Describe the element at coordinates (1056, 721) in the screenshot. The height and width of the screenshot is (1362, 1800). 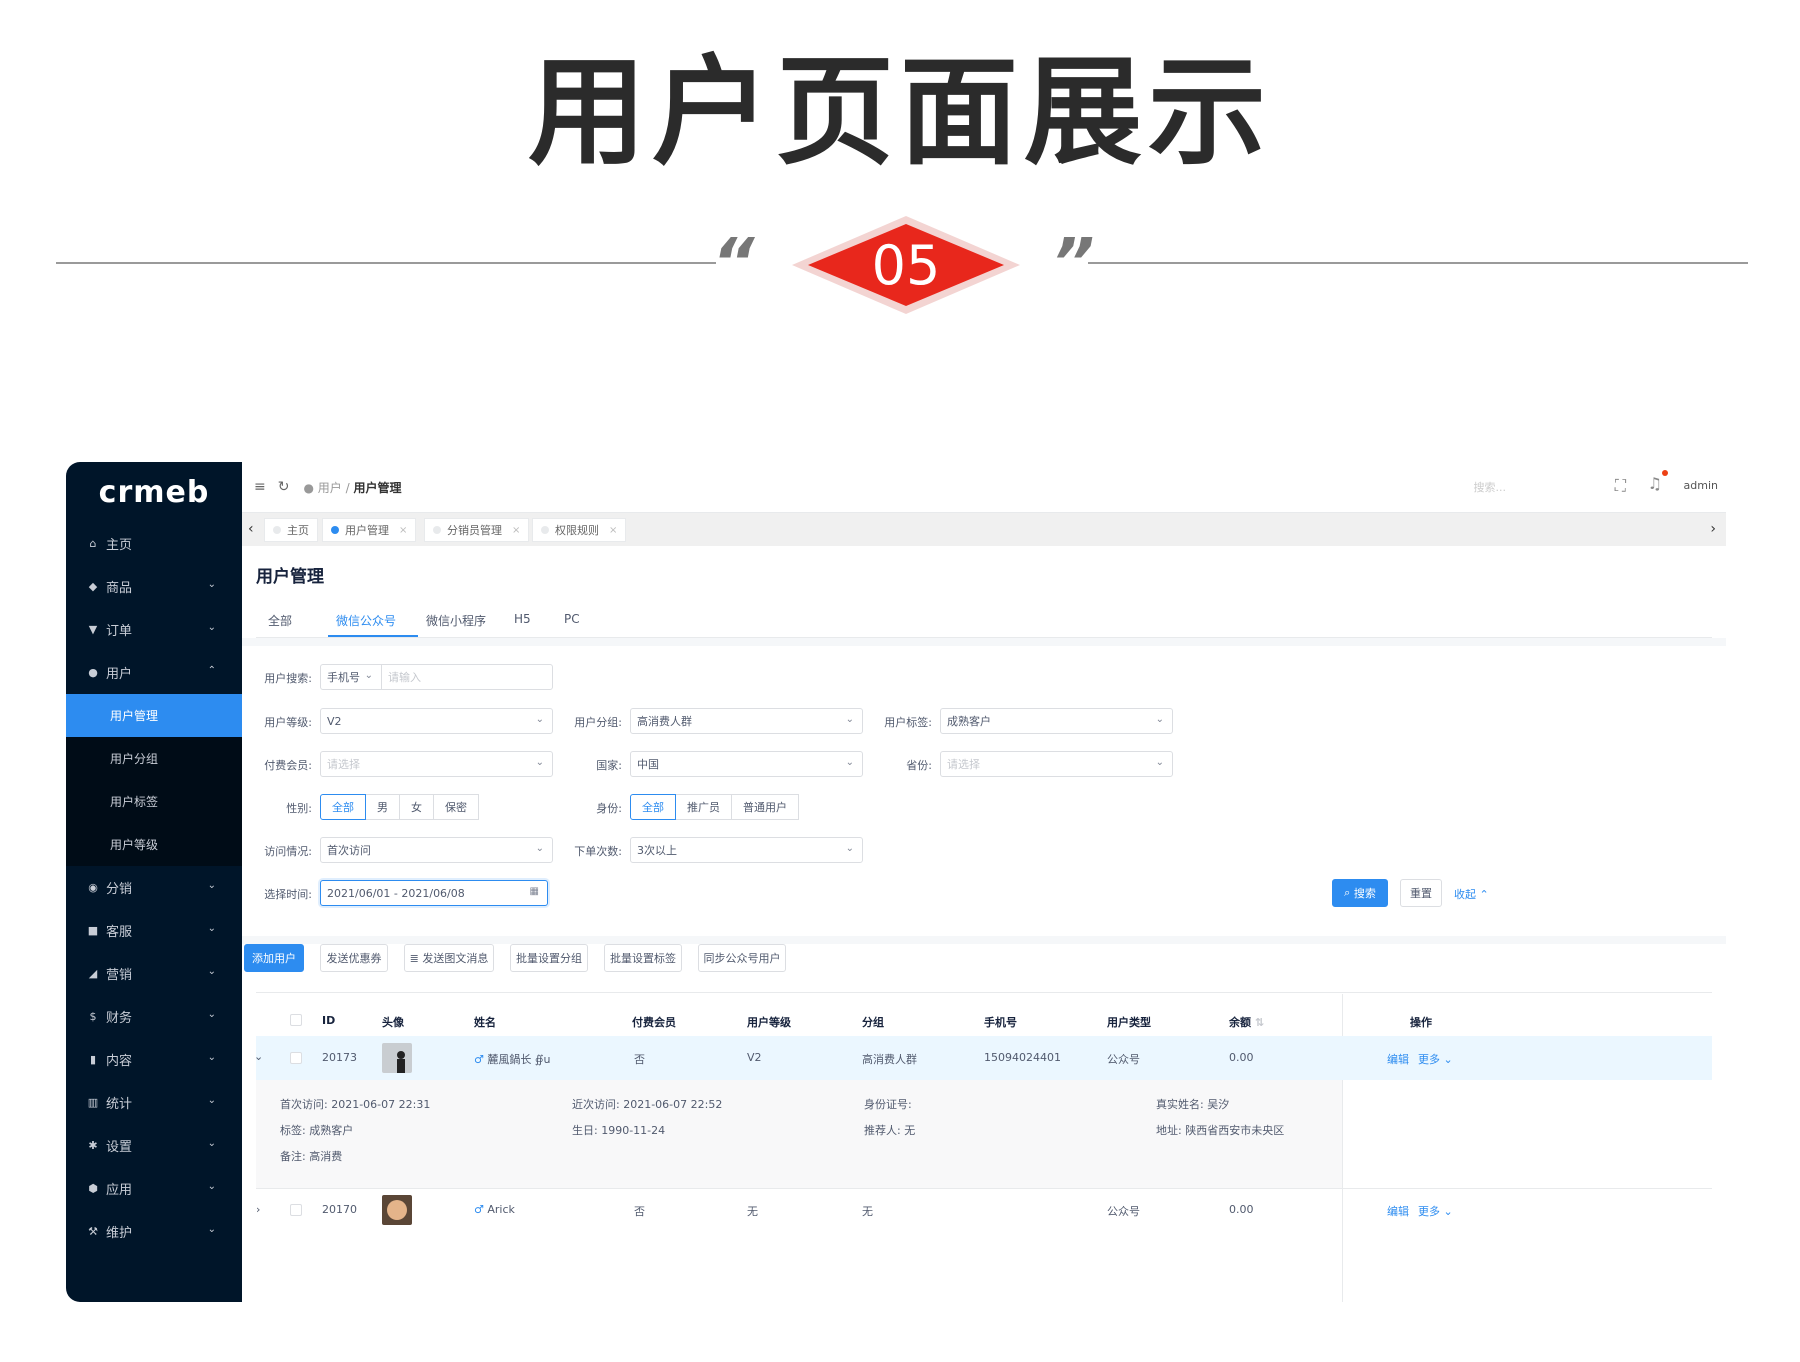
I see `tag-select: 成熟客户 ⌄` at that location.